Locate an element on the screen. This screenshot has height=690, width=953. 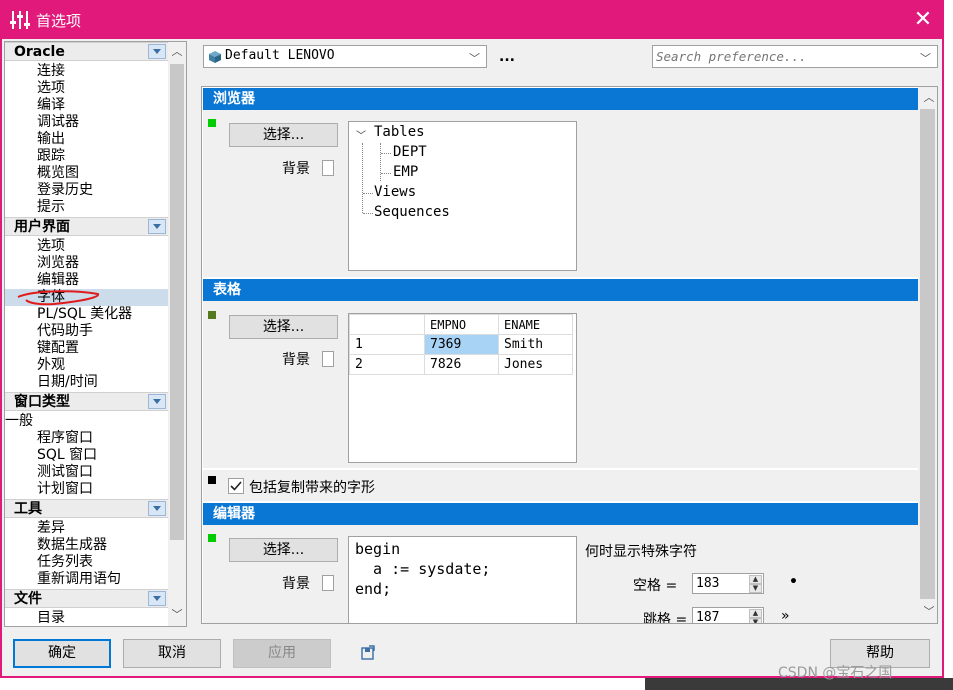
row-number: 1 is located at coordinates (387, 344).